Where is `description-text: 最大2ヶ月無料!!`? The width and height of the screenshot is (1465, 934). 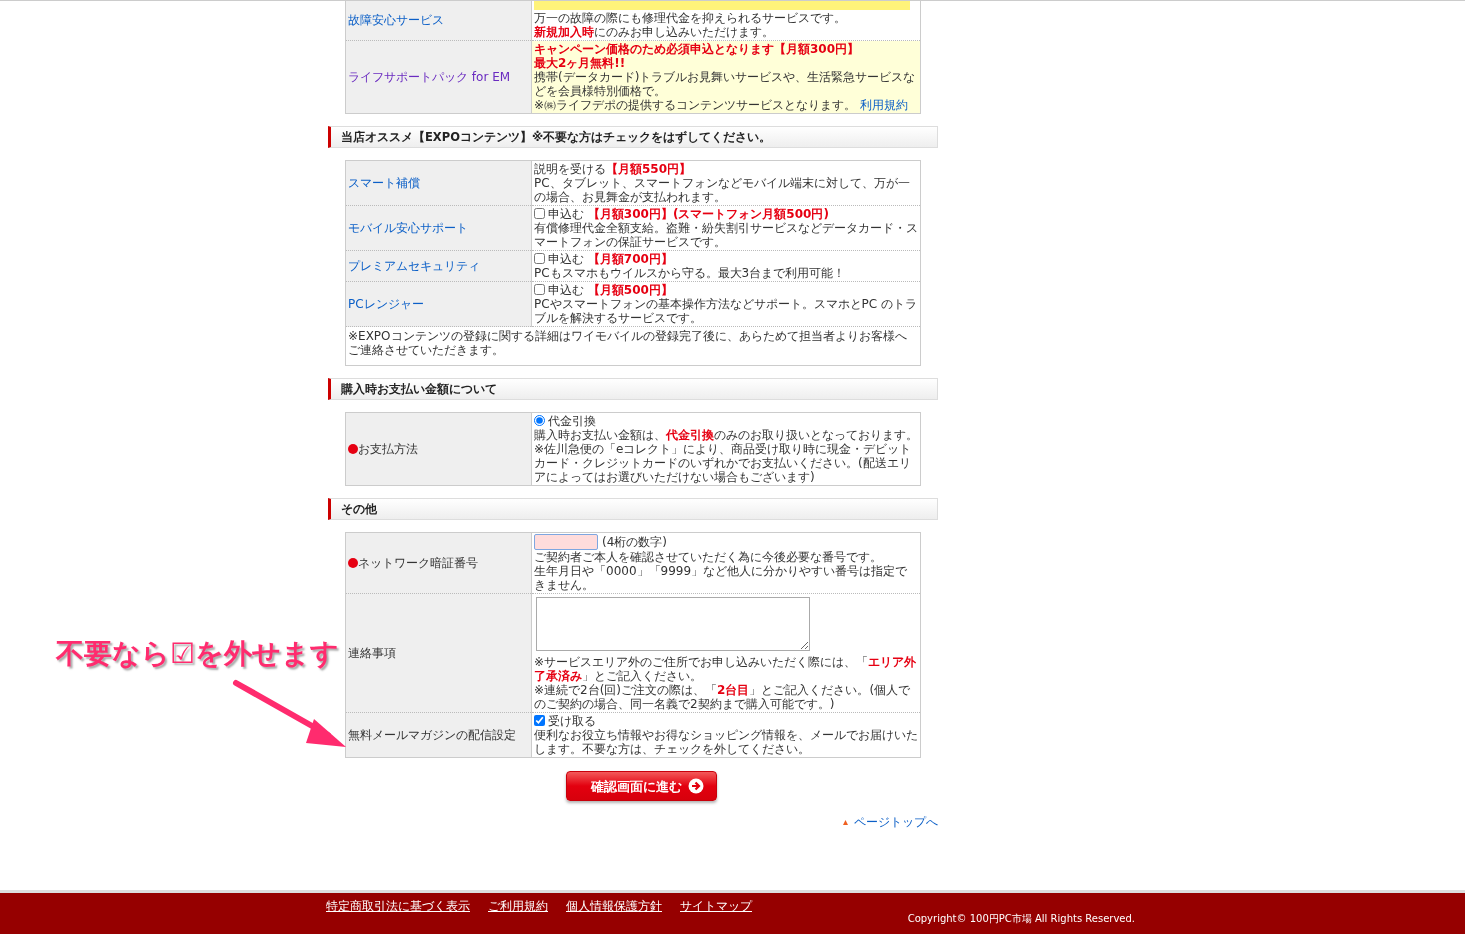 description-text: 最大2ヶ月無料!! is located at coordinates (580, 63).